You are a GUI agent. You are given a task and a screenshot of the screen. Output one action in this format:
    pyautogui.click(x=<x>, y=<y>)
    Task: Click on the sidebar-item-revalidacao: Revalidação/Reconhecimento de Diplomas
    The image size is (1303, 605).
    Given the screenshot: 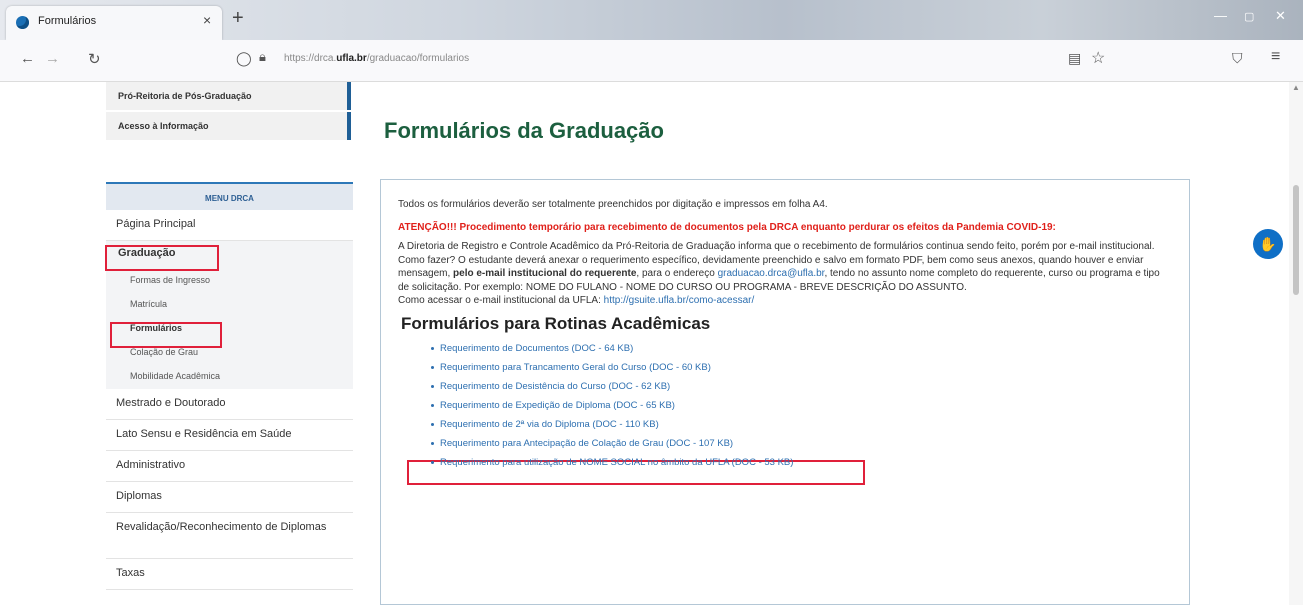 What is the action you would take?
    pyautogui.click(x=229, y=536)
    